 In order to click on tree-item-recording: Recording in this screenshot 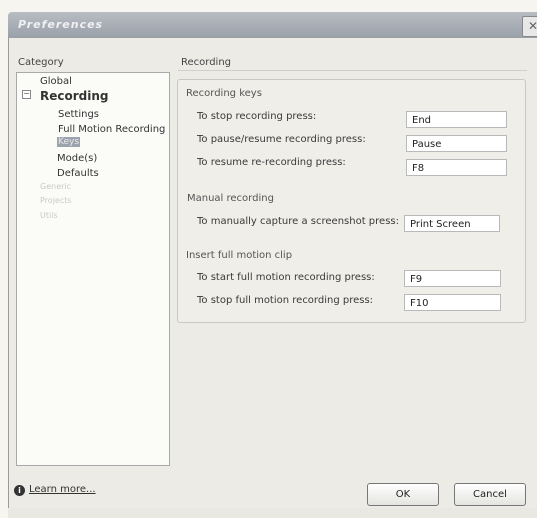, I will do `click(74, 96)`.